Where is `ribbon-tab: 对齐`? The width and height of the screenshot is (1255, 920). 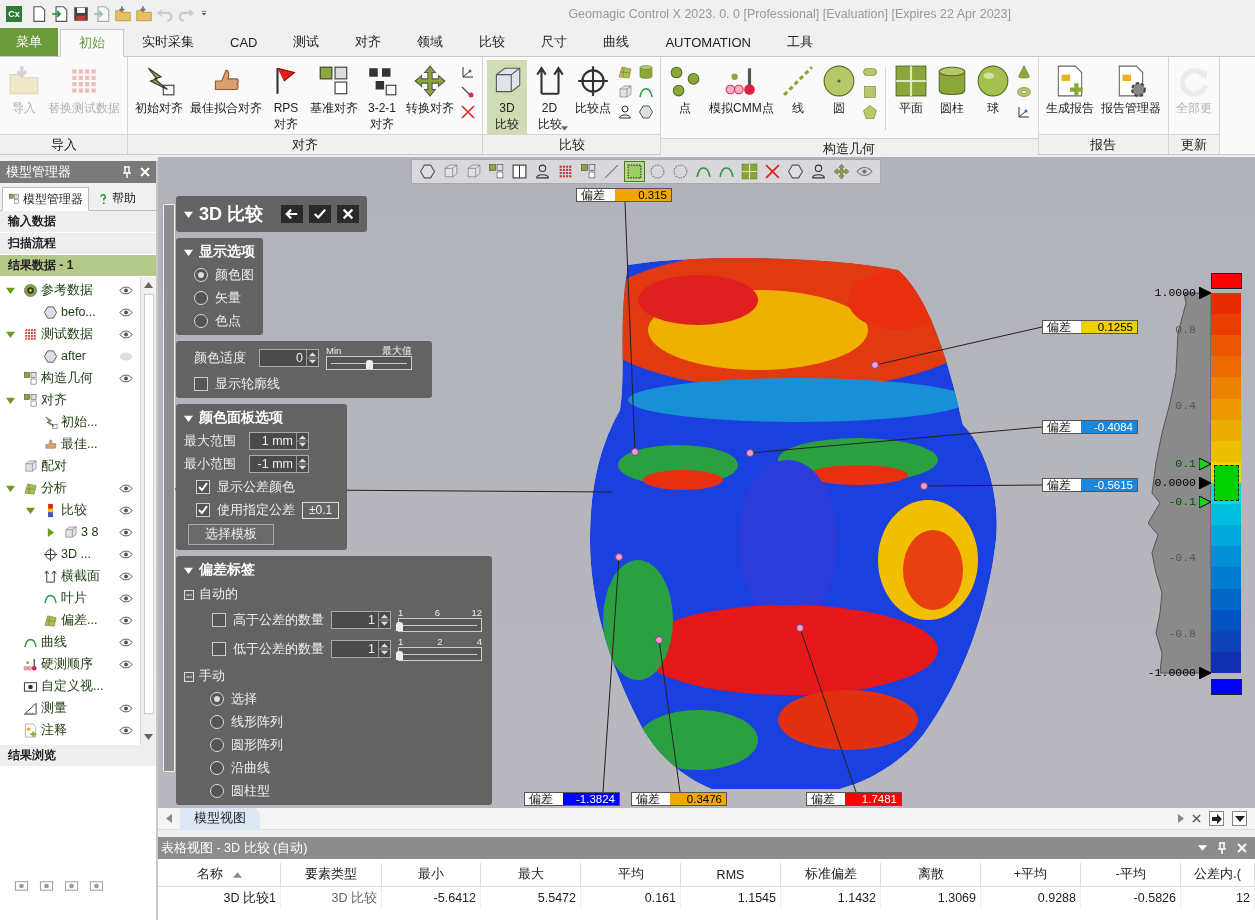
ribbon-tab: 对齐 is located at coordinates (368, 42).